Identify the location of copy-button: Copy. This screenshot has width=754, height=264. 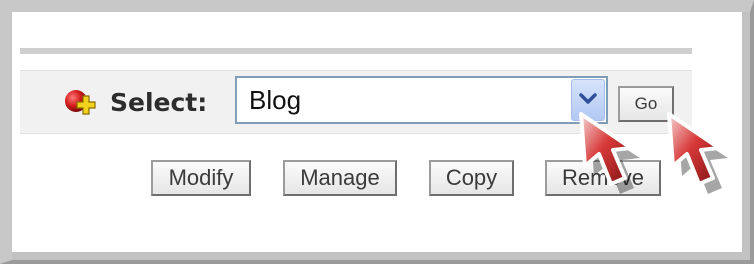
(471, 178).